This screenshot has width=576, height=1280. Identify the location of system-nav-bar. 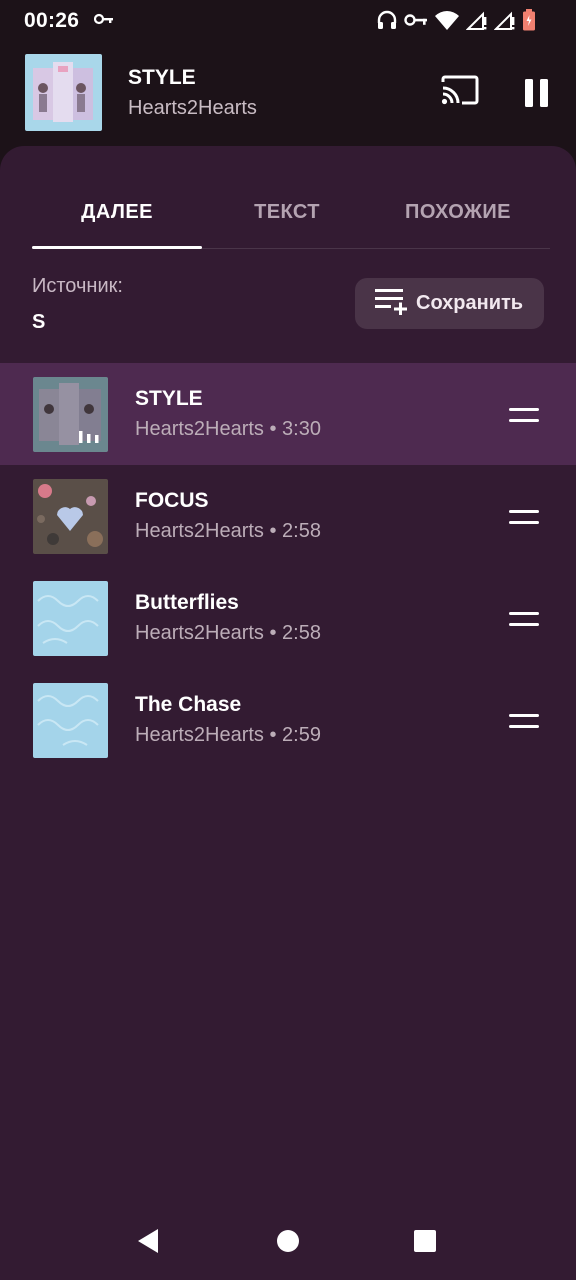
(288, 1240).